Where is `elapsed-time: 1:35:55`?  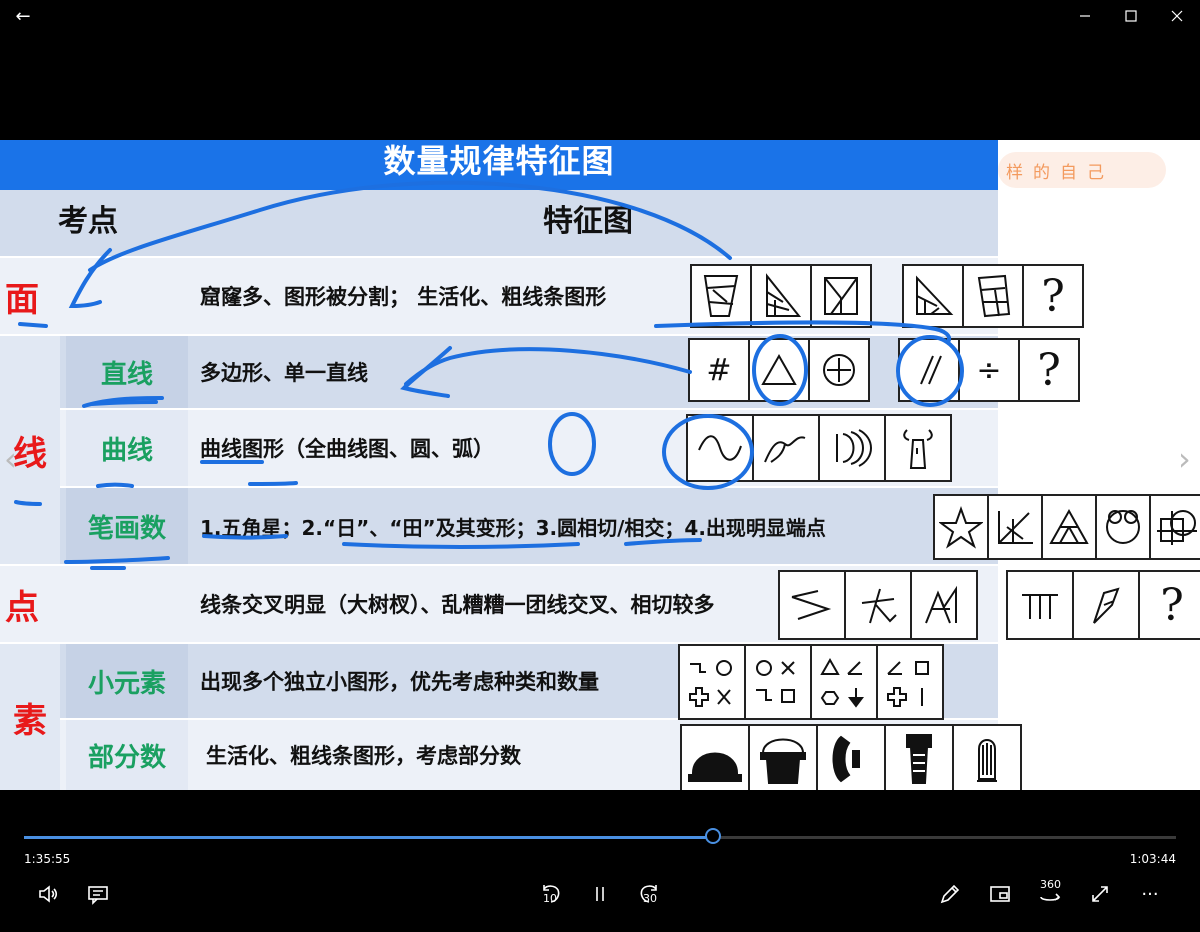
elapsed-time: 1:35:55 is located at coordinates (47, 859).